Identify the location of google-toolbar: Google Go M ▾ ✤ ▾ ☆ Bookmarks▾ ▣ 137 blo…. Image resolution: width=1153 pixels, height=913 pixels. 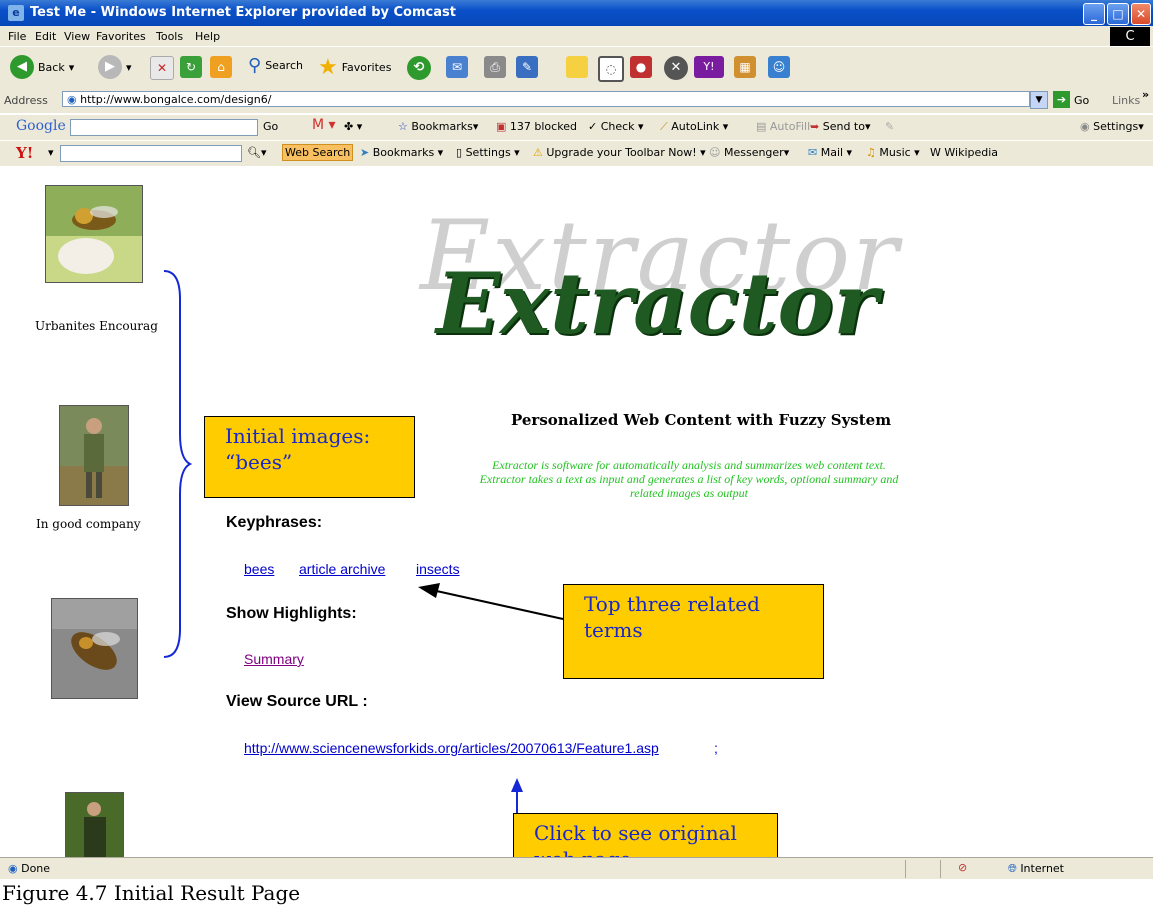
(576, 127).